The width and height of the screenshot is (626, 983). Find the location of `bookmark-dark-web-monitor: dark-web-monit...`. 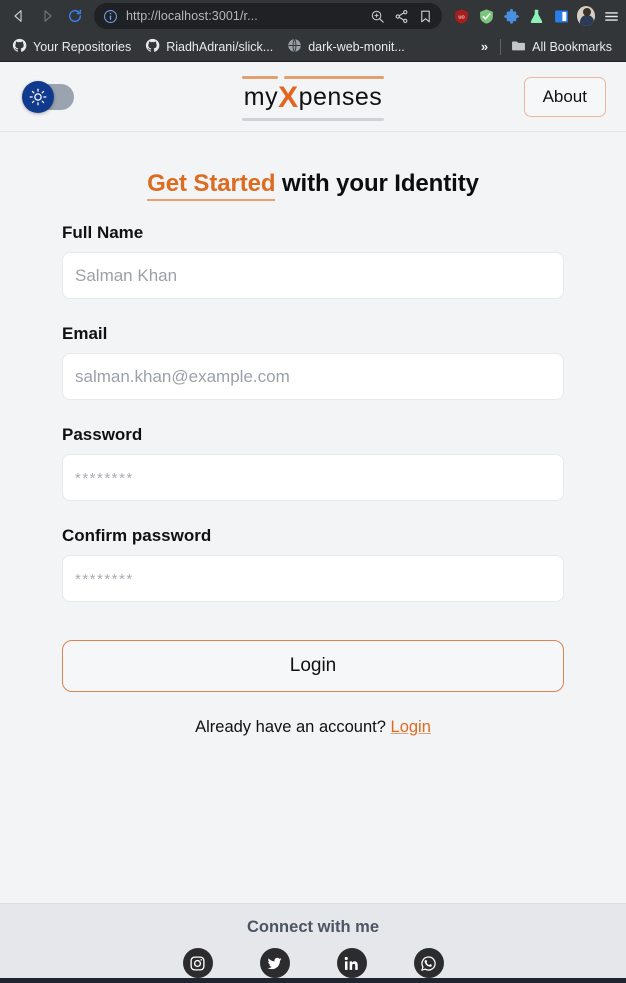

bookmark-dark-web-monitor: dark-web-monit... is located at coordinates (347, 47).